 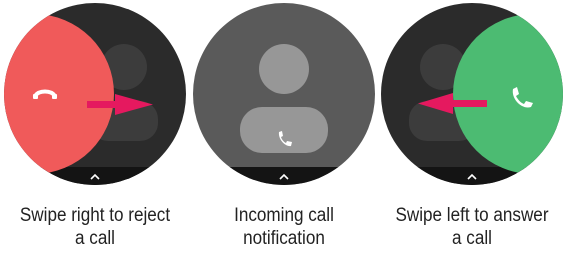 I want to click on caption-incoming: Incoming call notification, so click(x=284, y=227).